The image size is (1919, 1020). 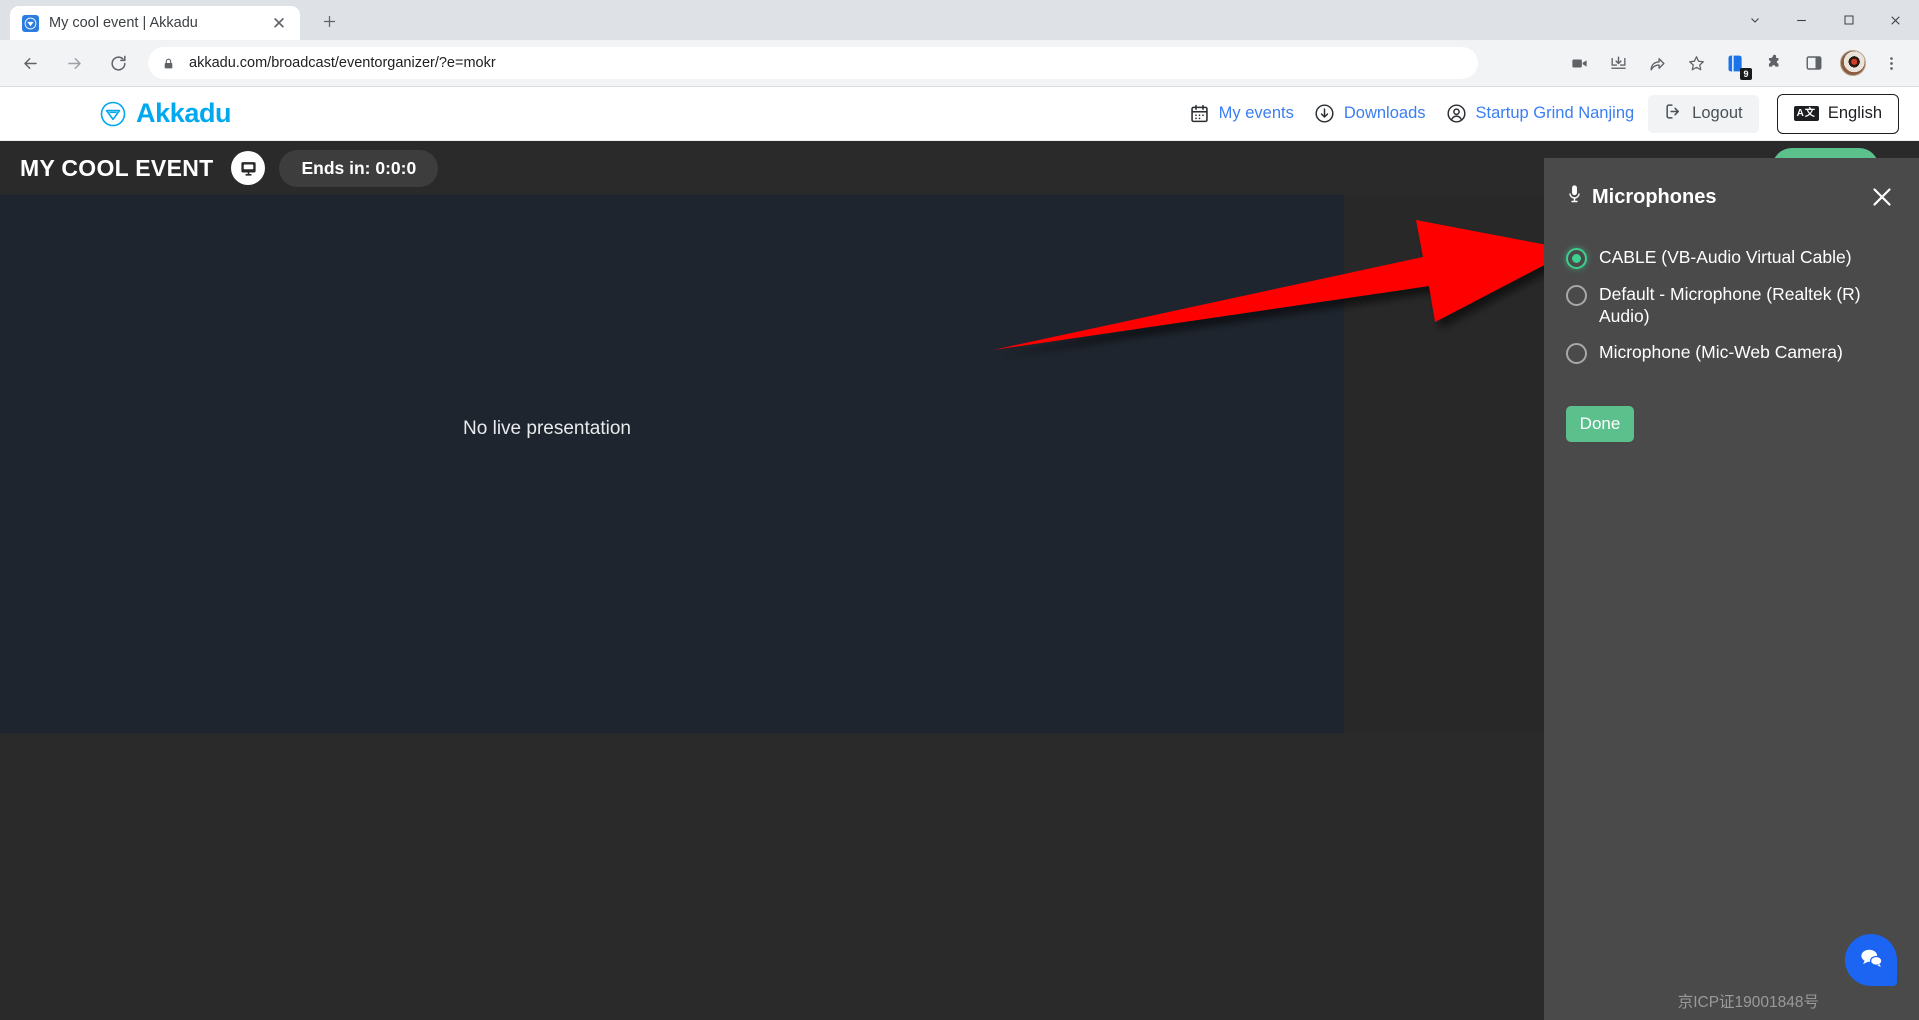 What do you see at coordinates (1324, 113) in the screenshot?
I see `download-circle-icon` at bounding box center [1324, 113].